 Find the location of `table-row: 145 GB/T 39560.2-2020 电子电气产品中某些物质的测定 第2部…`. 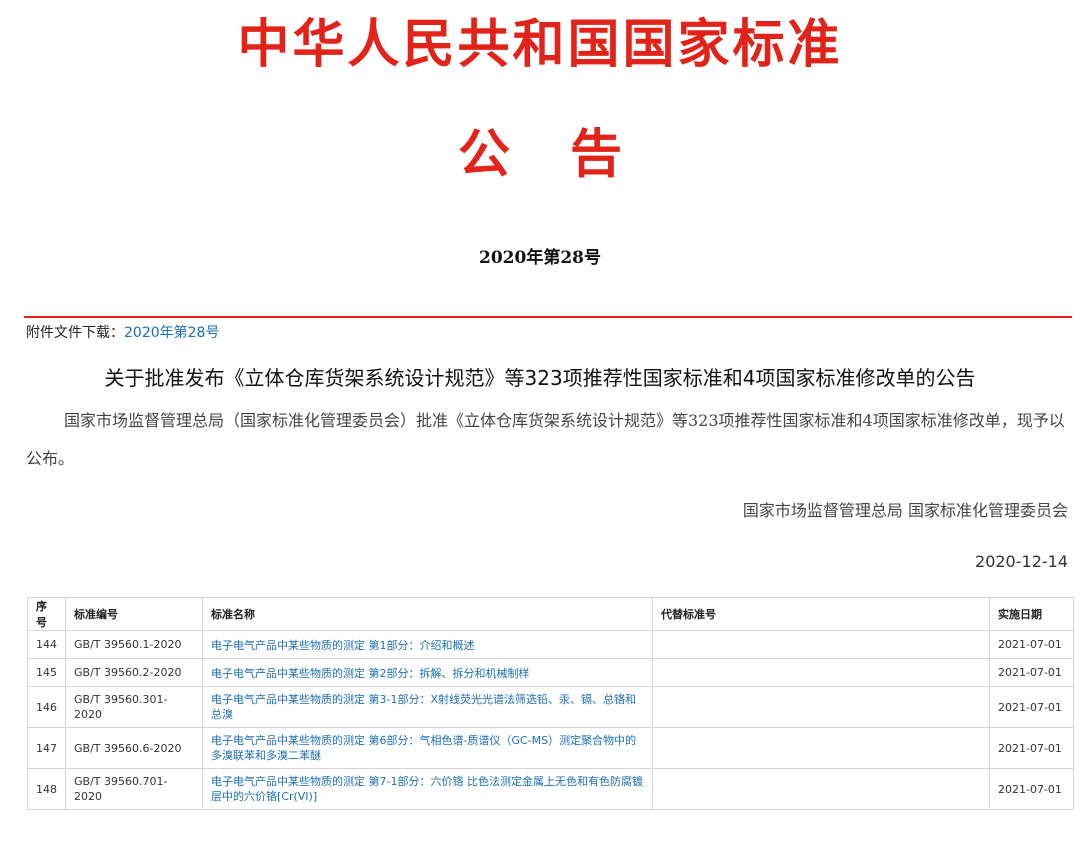

table-row: 145 GB/T 39560.2-2020 电子电气产品中某些物质的测定 第2部… is located at coordinates (550, 672).